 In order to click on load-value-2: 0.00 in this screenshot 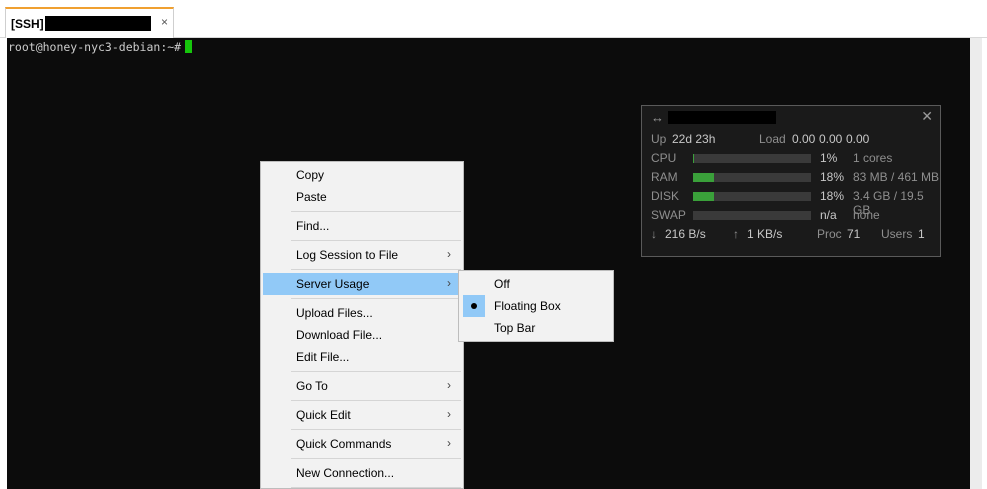, I will do `click(831, 139)`.